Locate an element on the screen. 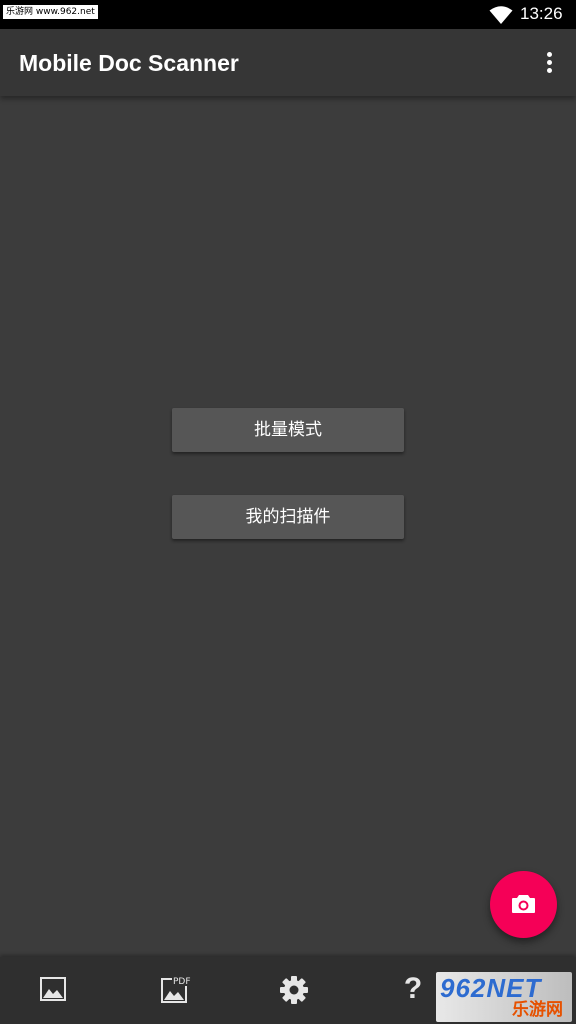  more-vert-icon is located at coordinates (550, 63).